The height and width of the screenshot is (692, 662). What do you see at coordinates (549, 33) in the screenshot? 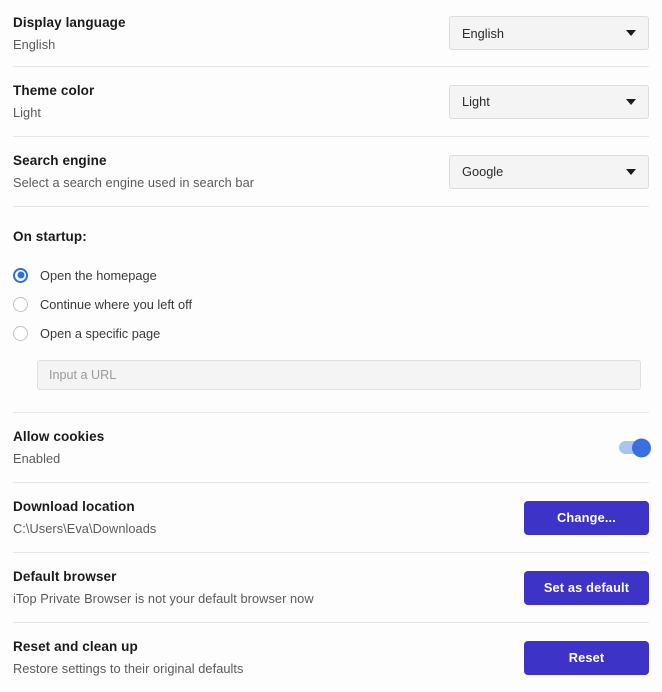
I see `display-language-dropdown: English` at bounding box center [549, 33].